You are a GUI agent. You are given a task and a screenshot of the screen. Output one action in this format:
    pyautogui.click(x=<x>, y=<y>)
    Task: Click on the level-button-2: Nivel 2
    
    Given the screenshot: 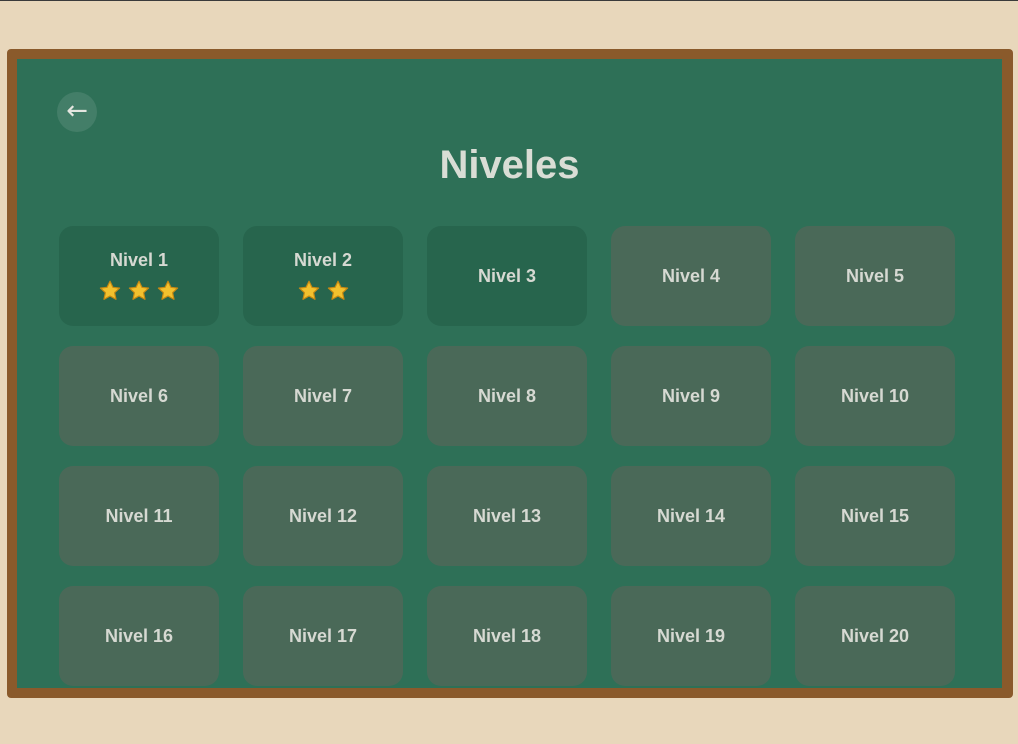 What is the action you would take?
    pyautogui.click(x=323, y=276)
    